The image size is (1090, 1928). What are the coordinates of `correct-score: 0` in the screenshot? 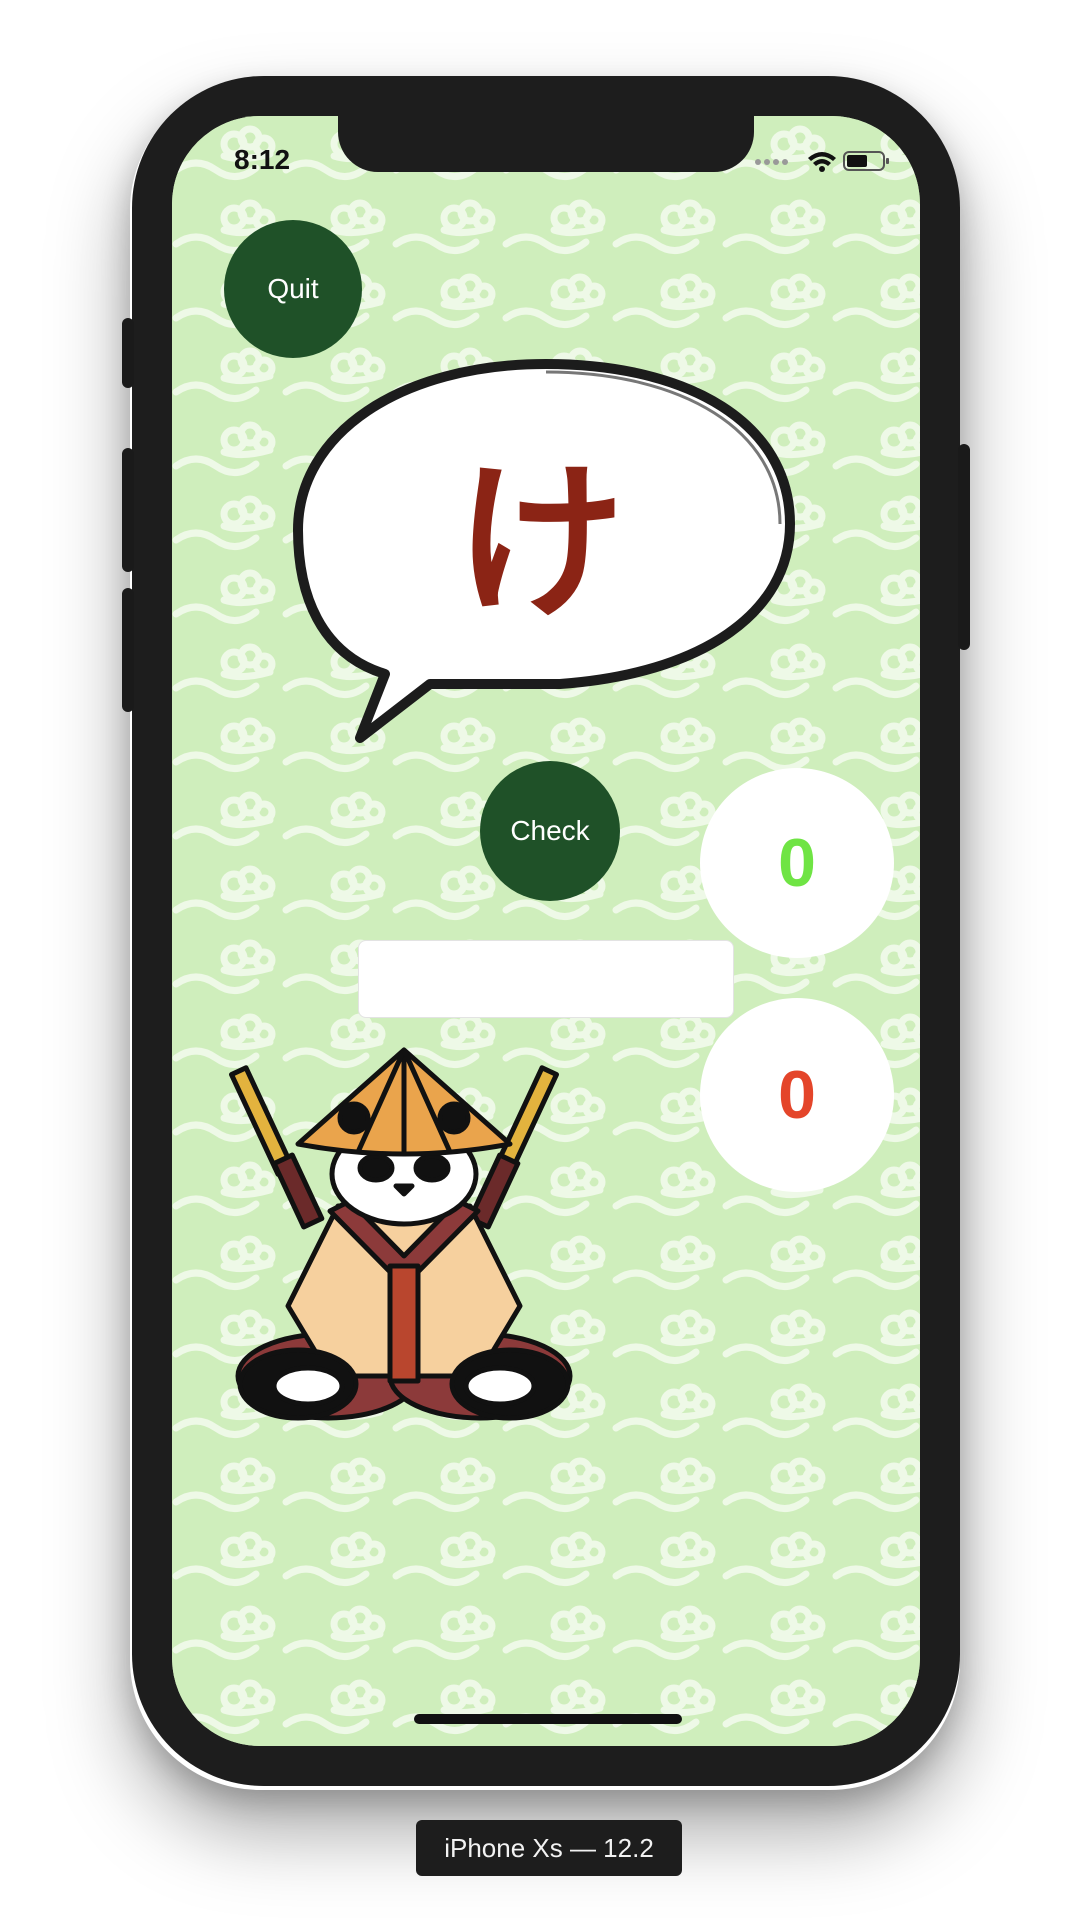 It's located at (797, 863).